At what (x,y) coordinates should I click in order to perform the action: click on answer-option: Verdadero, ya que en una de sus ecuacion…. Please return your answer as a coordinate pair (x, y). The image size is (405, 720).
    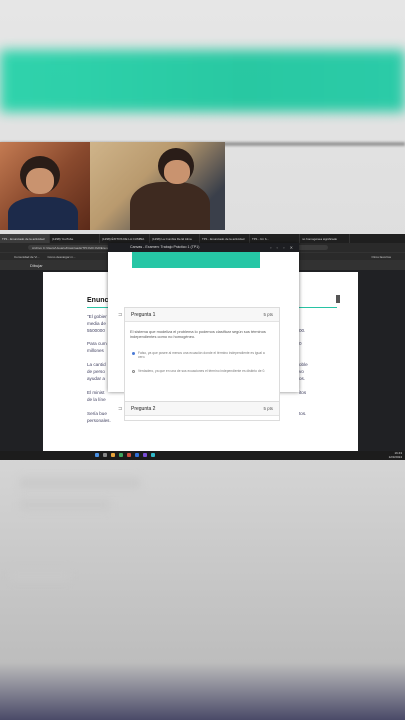
    Looking at the image, I should click on (202, 371).